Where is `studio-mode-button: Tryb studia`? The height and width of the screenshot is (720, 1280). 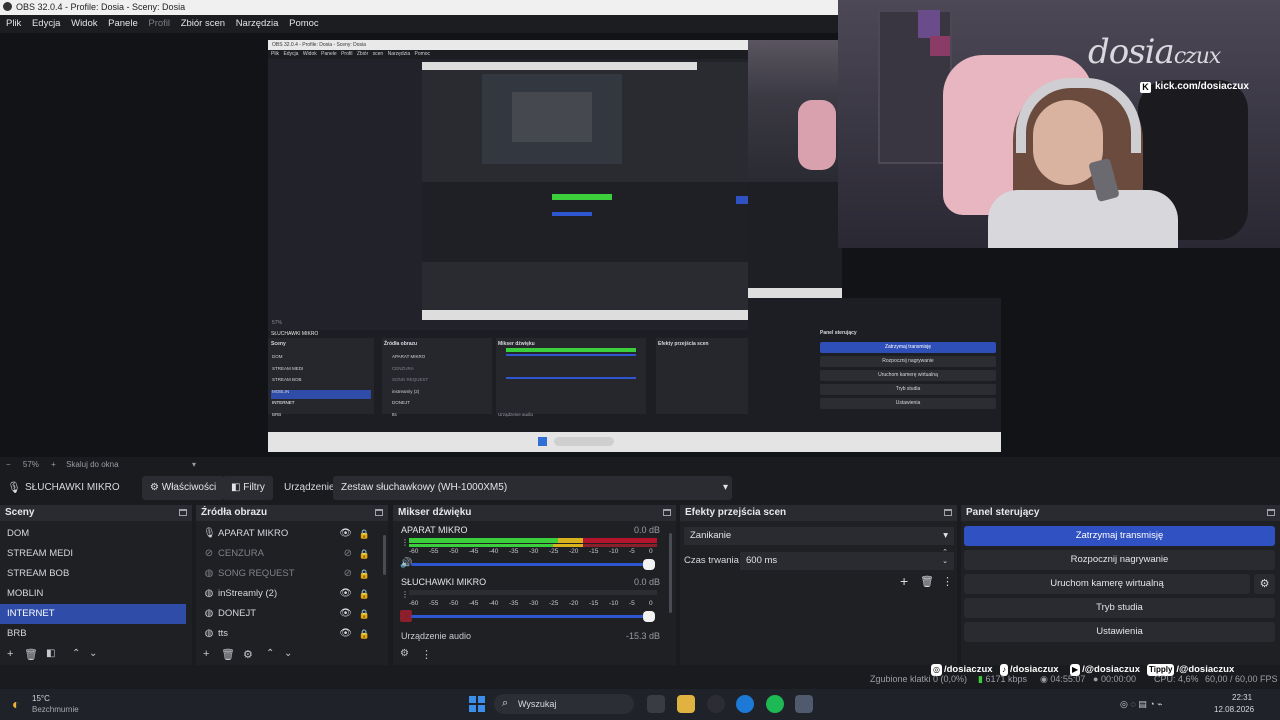 studio-mode-button: Tryb studia is located at coordinates (1119, 608).